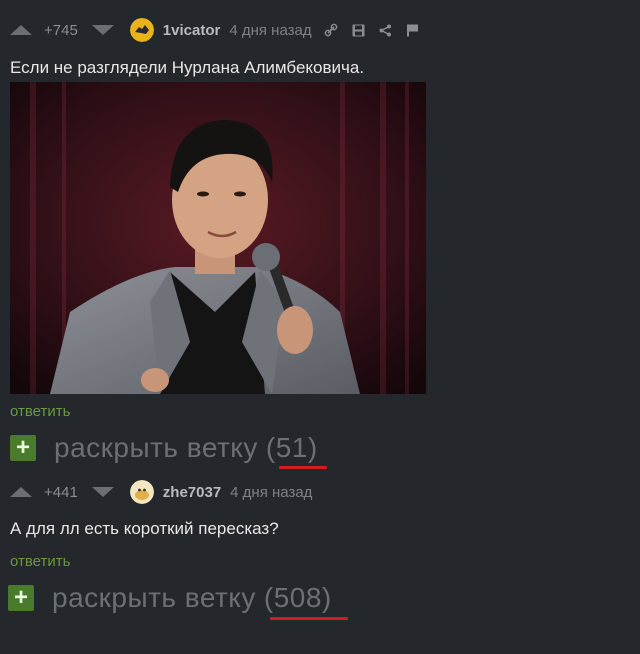  I want to click on expand-count: (508), so click(298, 598).